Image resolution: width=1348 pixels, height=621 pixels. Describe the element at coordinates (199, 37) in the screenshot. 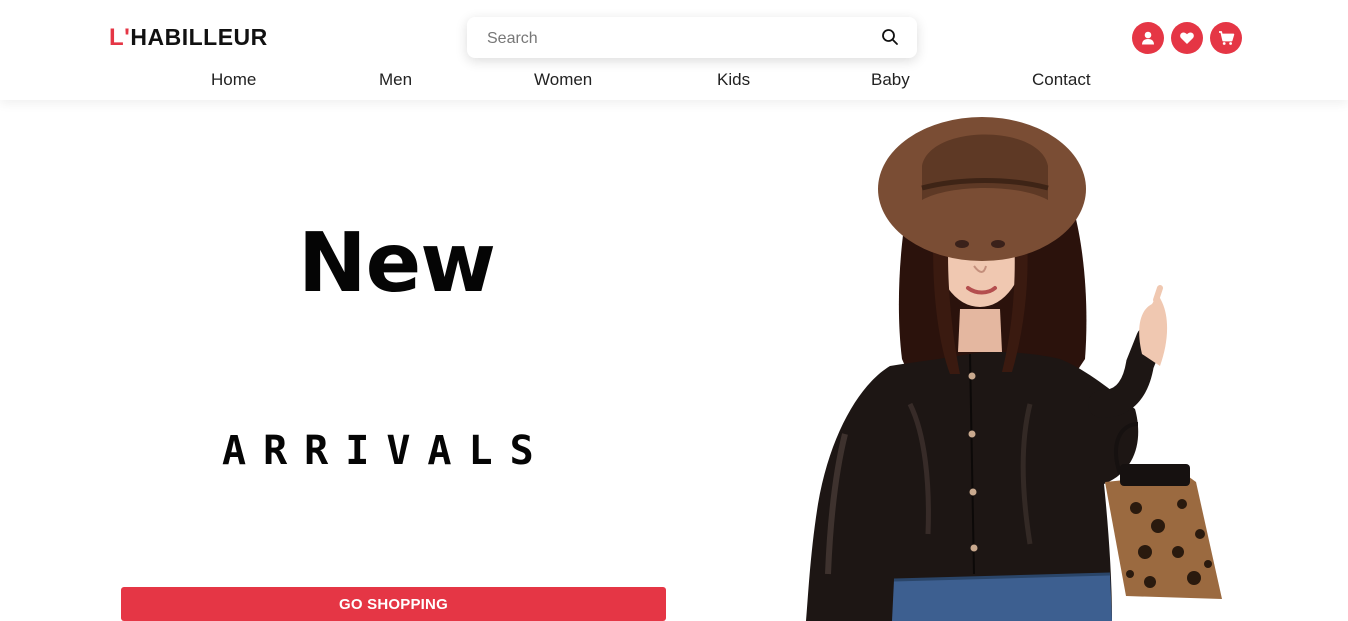

I see `logo-name: HABILLEUR` at that location.